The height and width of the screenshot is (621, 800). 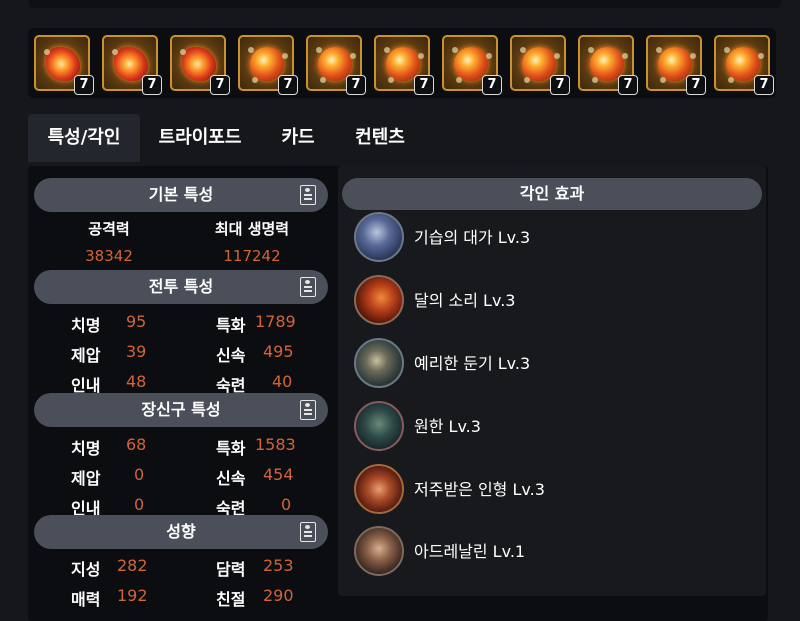 I want to click on stat-value: 68, so click(x=136, y=444).